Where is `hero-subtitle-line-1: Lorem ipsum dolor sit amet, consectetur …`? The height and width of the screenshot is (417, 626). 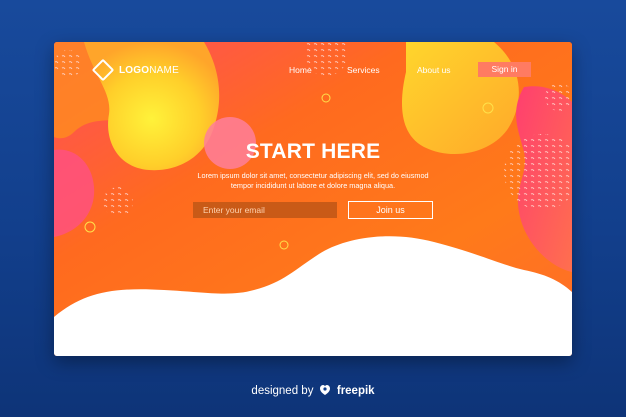
hero-subtitle-line-1: Lorem ipsum dolor sit amet, consectetur … is located at coordinates (313, 175).